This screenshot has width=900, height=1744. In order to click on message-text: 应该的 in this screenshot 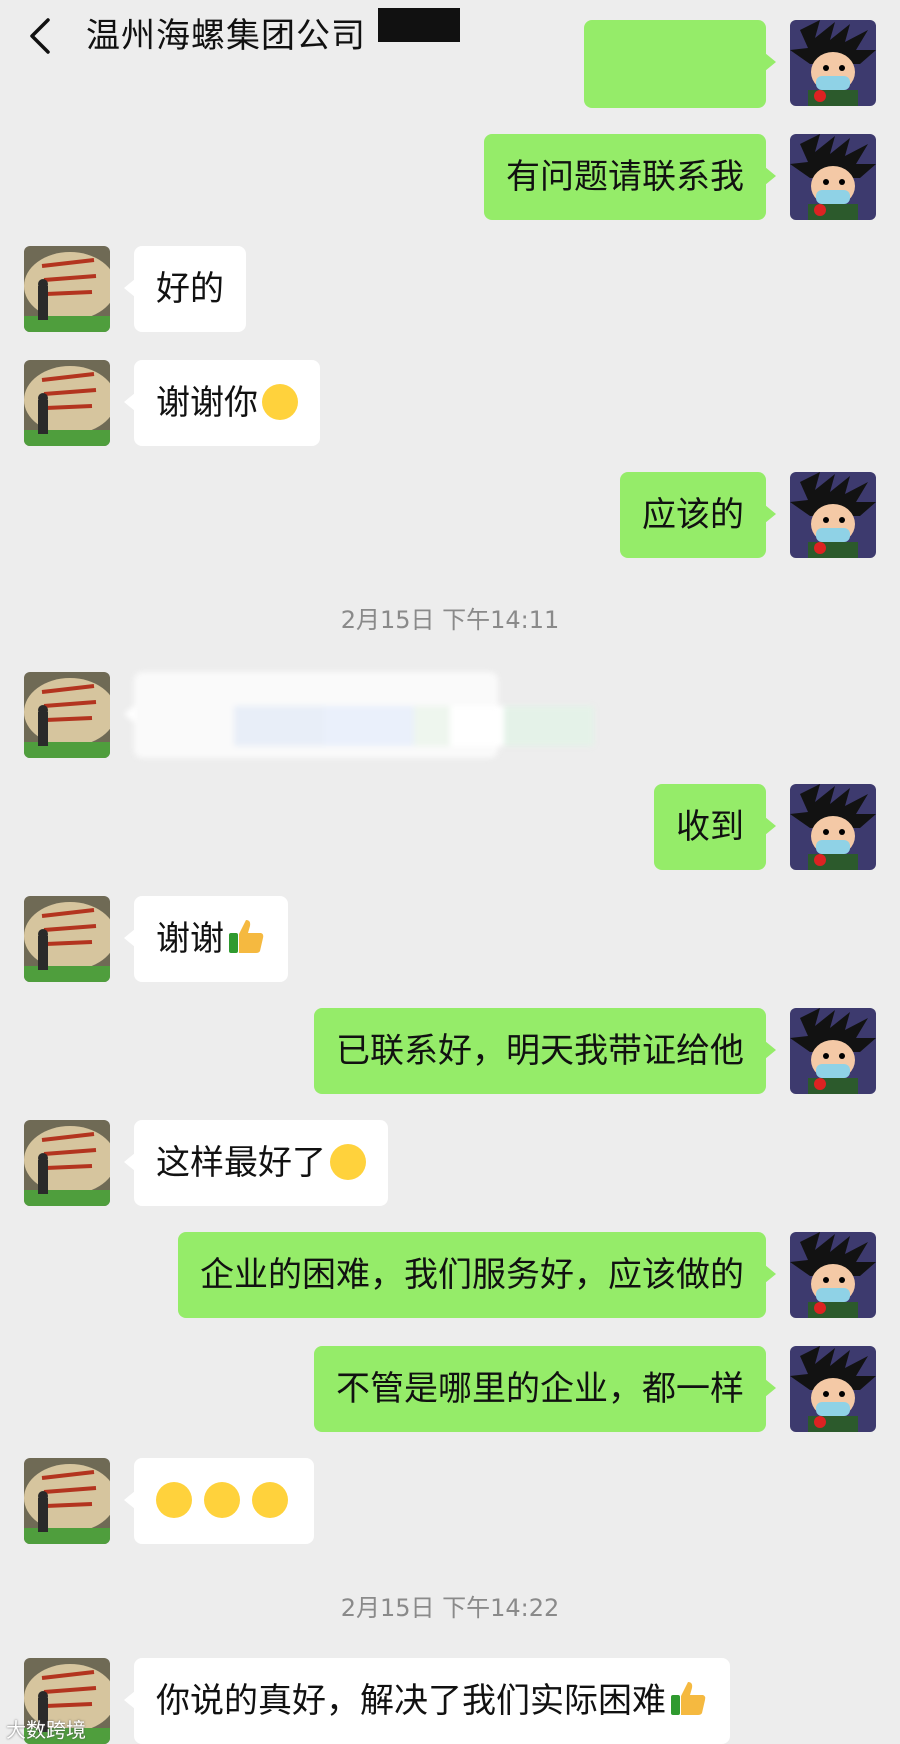, I will do `click(693, 515)`.